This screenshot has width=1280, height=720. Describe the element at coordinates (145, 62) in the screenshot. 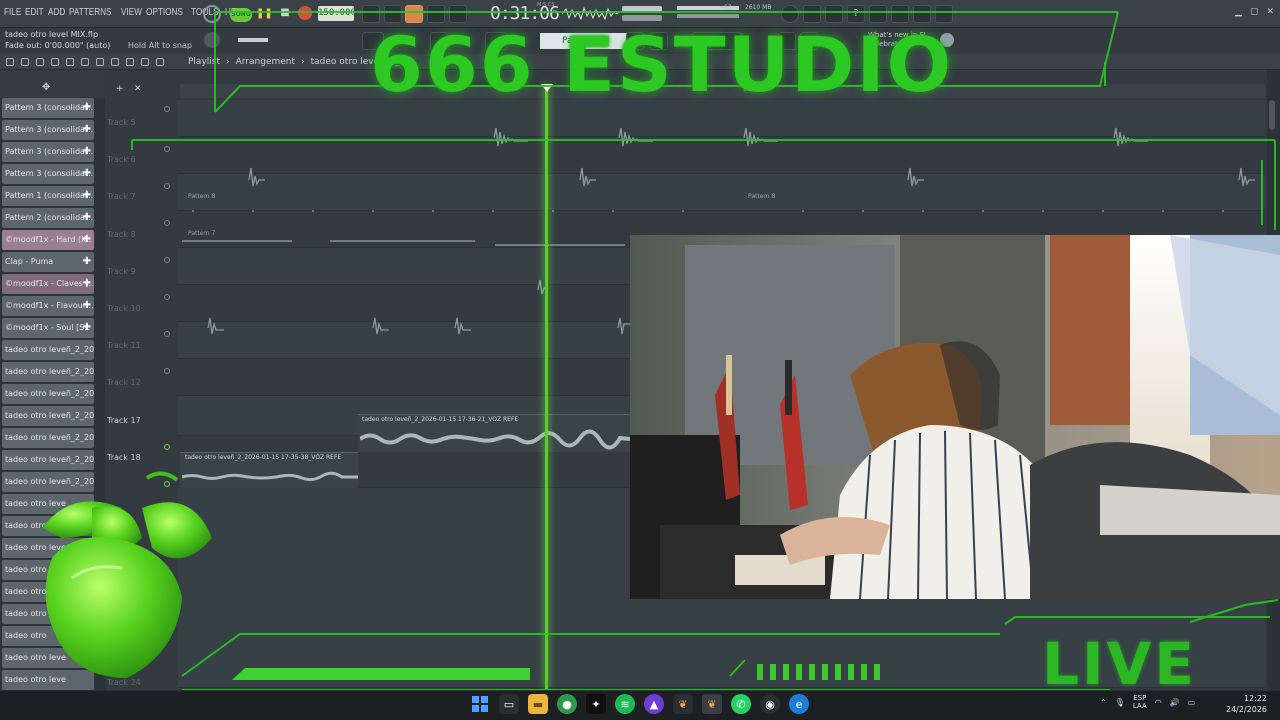

I see `zoom-icon` at that location.